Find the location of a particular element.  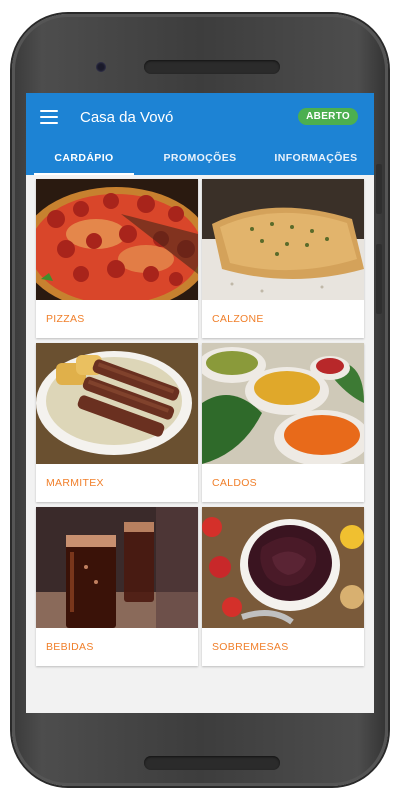

category-card-caldos: CALDOS is located at coordinates (283, 422).